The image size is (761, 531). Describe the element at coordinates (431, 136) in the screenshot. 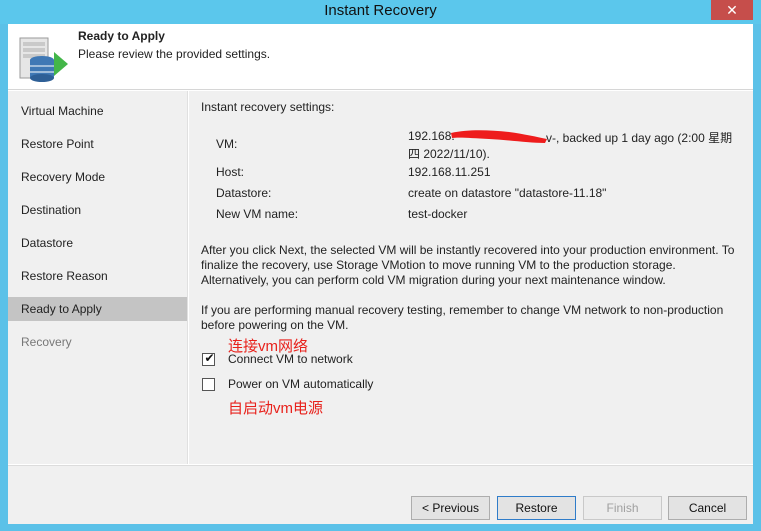

I see `vm-value-prefix: 192.168.` at that location.